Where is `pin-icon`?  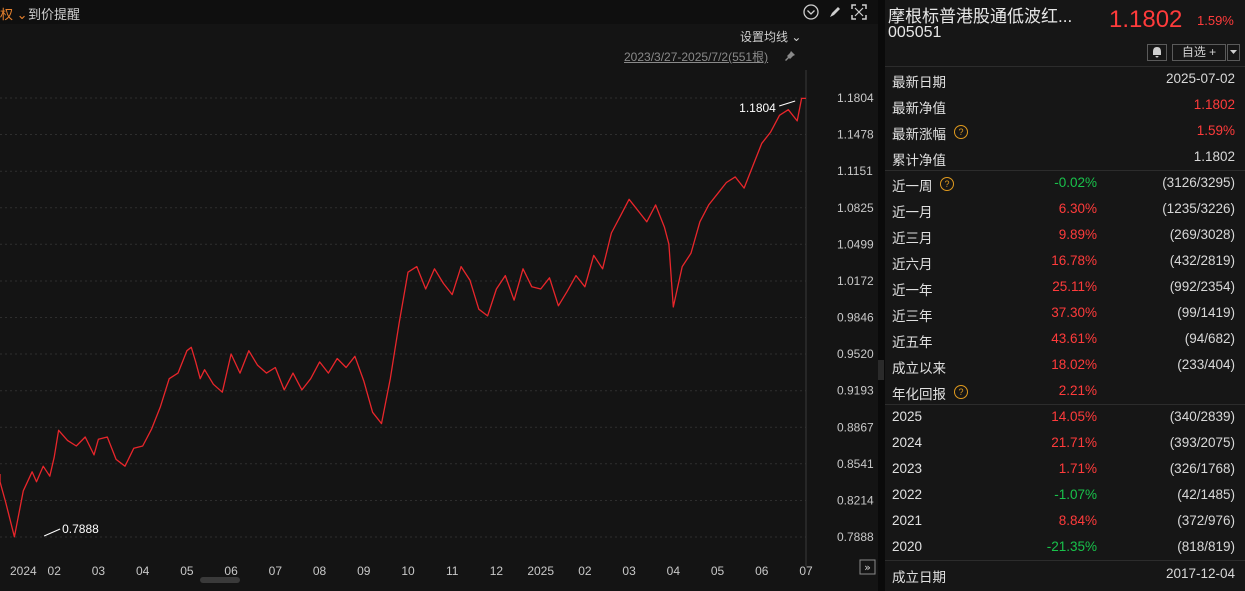
pin-icon is located at coordinates (790, 56).